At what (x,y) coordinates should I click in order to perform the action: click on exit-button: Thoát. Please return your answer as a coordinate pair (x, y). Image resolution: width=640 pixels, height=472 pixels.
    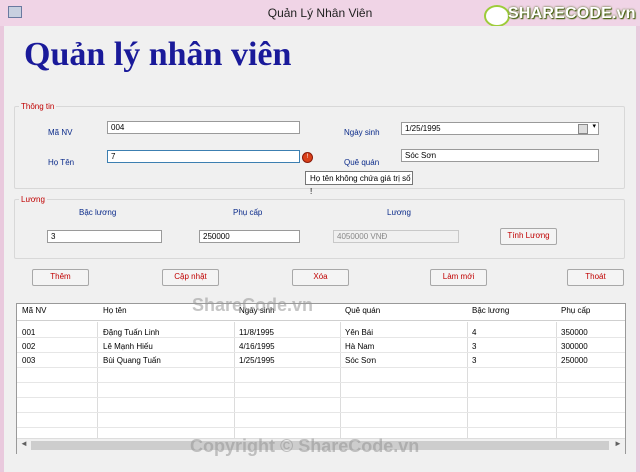
    Looking at the image, I should click on (595, 277).